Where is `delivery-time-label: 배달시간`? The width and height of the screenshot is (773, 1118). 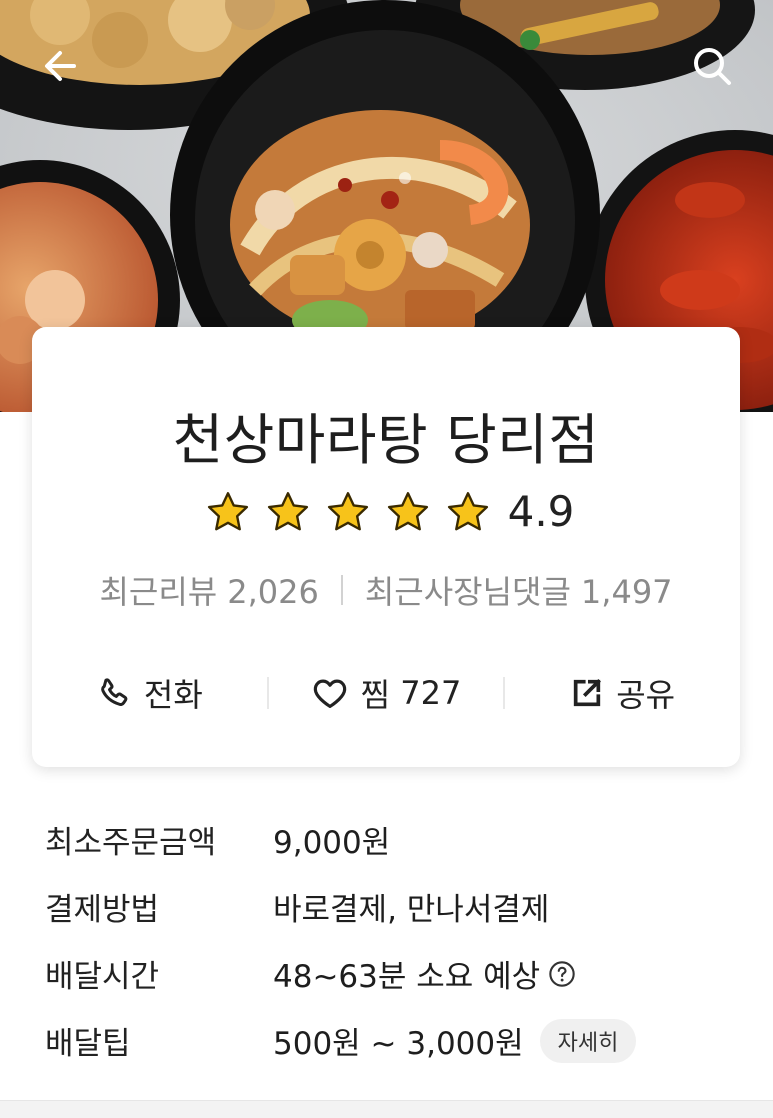
delivery-time-label: 배달시간 is located at coordinates (102, 977).